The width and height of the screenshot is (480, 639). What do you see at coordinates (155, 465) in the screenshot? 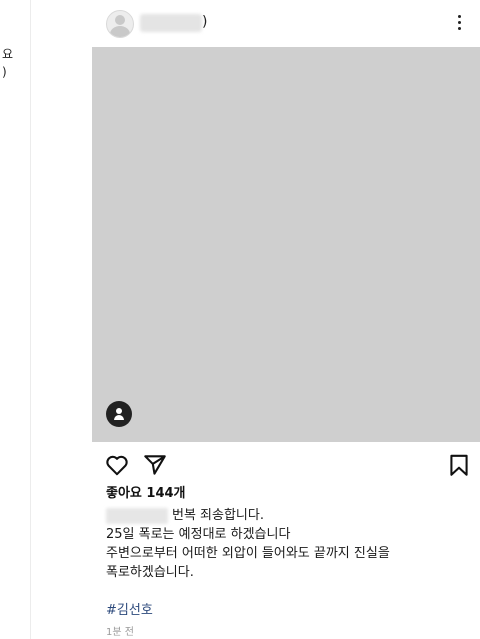
I see `send-icon` at bounding box center [155, 465].